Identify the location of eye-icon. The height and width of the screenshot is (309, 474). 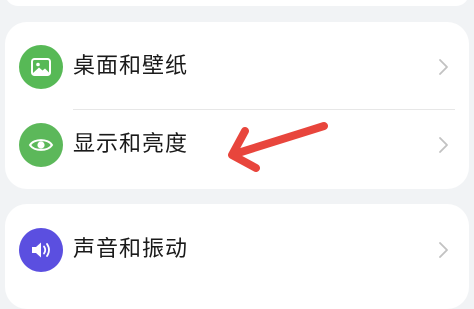
(41, 145).